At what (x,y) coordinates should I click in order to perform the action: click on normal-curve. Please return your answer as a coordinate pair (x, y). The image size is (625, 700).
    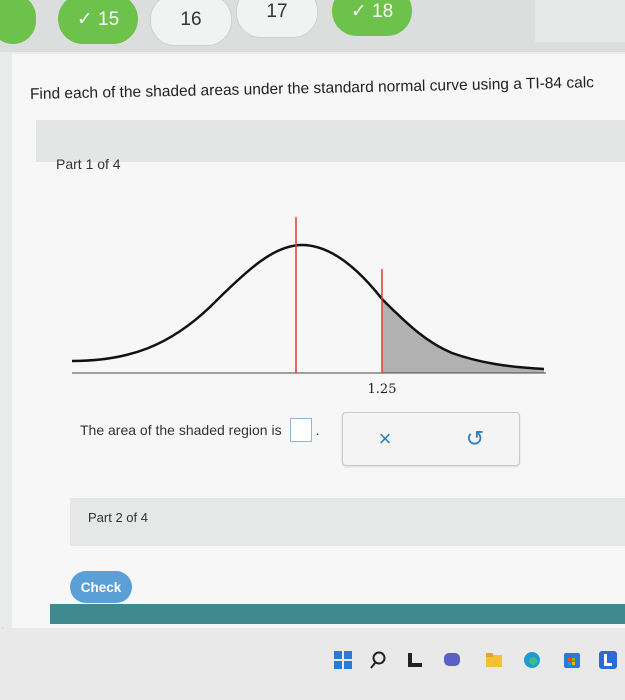
    Looking at the image, I should click on (308, 307).